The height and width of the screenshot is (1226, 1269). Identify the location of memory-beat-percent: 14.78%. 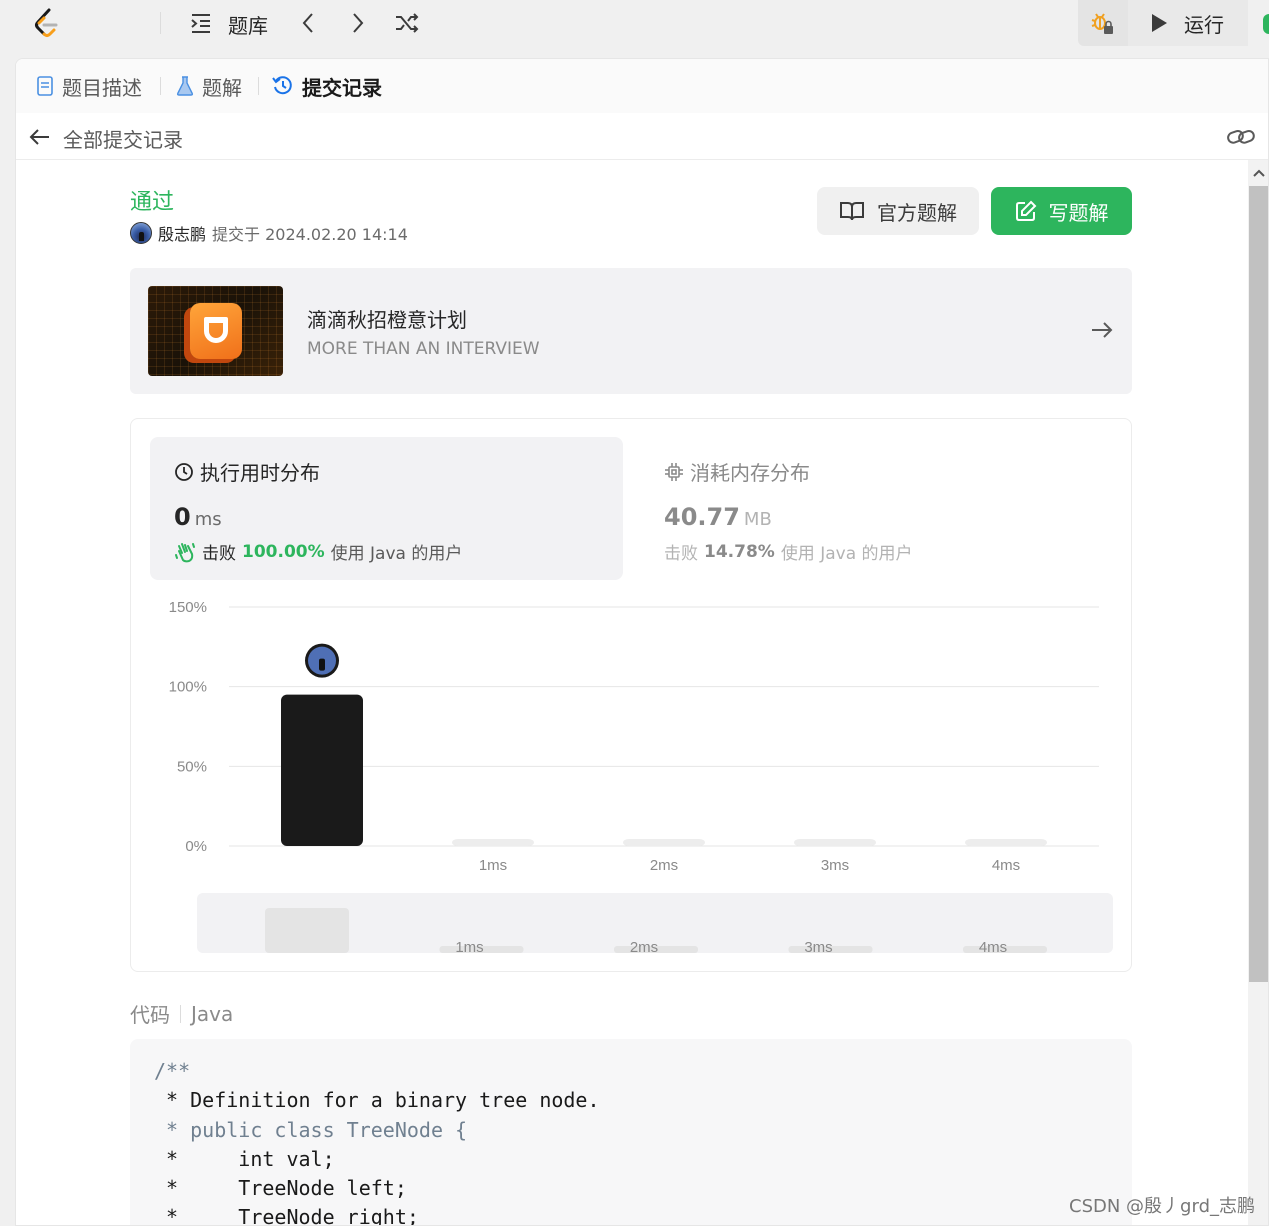
(739, 551).